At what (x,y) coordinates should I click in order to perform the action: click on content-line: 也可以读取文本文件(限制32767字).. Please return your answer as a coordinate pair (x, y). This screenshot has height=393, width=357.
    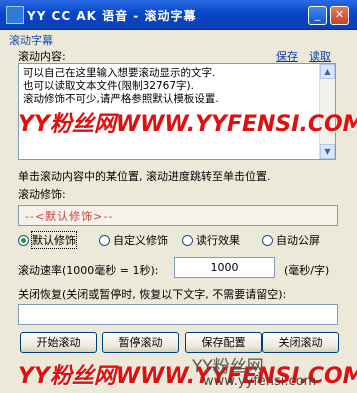
    Looking at the image, I should click on (108, 86).